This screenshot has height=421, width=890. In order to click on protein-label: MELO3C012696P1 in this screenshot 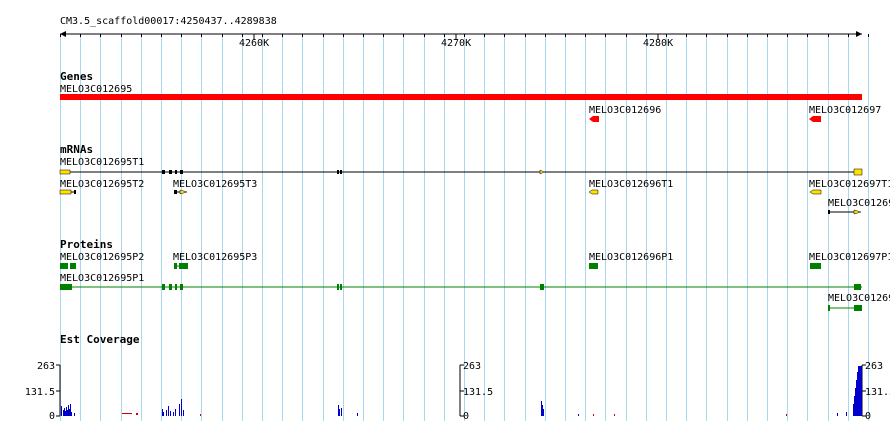, I will do `click(631, 257)`.